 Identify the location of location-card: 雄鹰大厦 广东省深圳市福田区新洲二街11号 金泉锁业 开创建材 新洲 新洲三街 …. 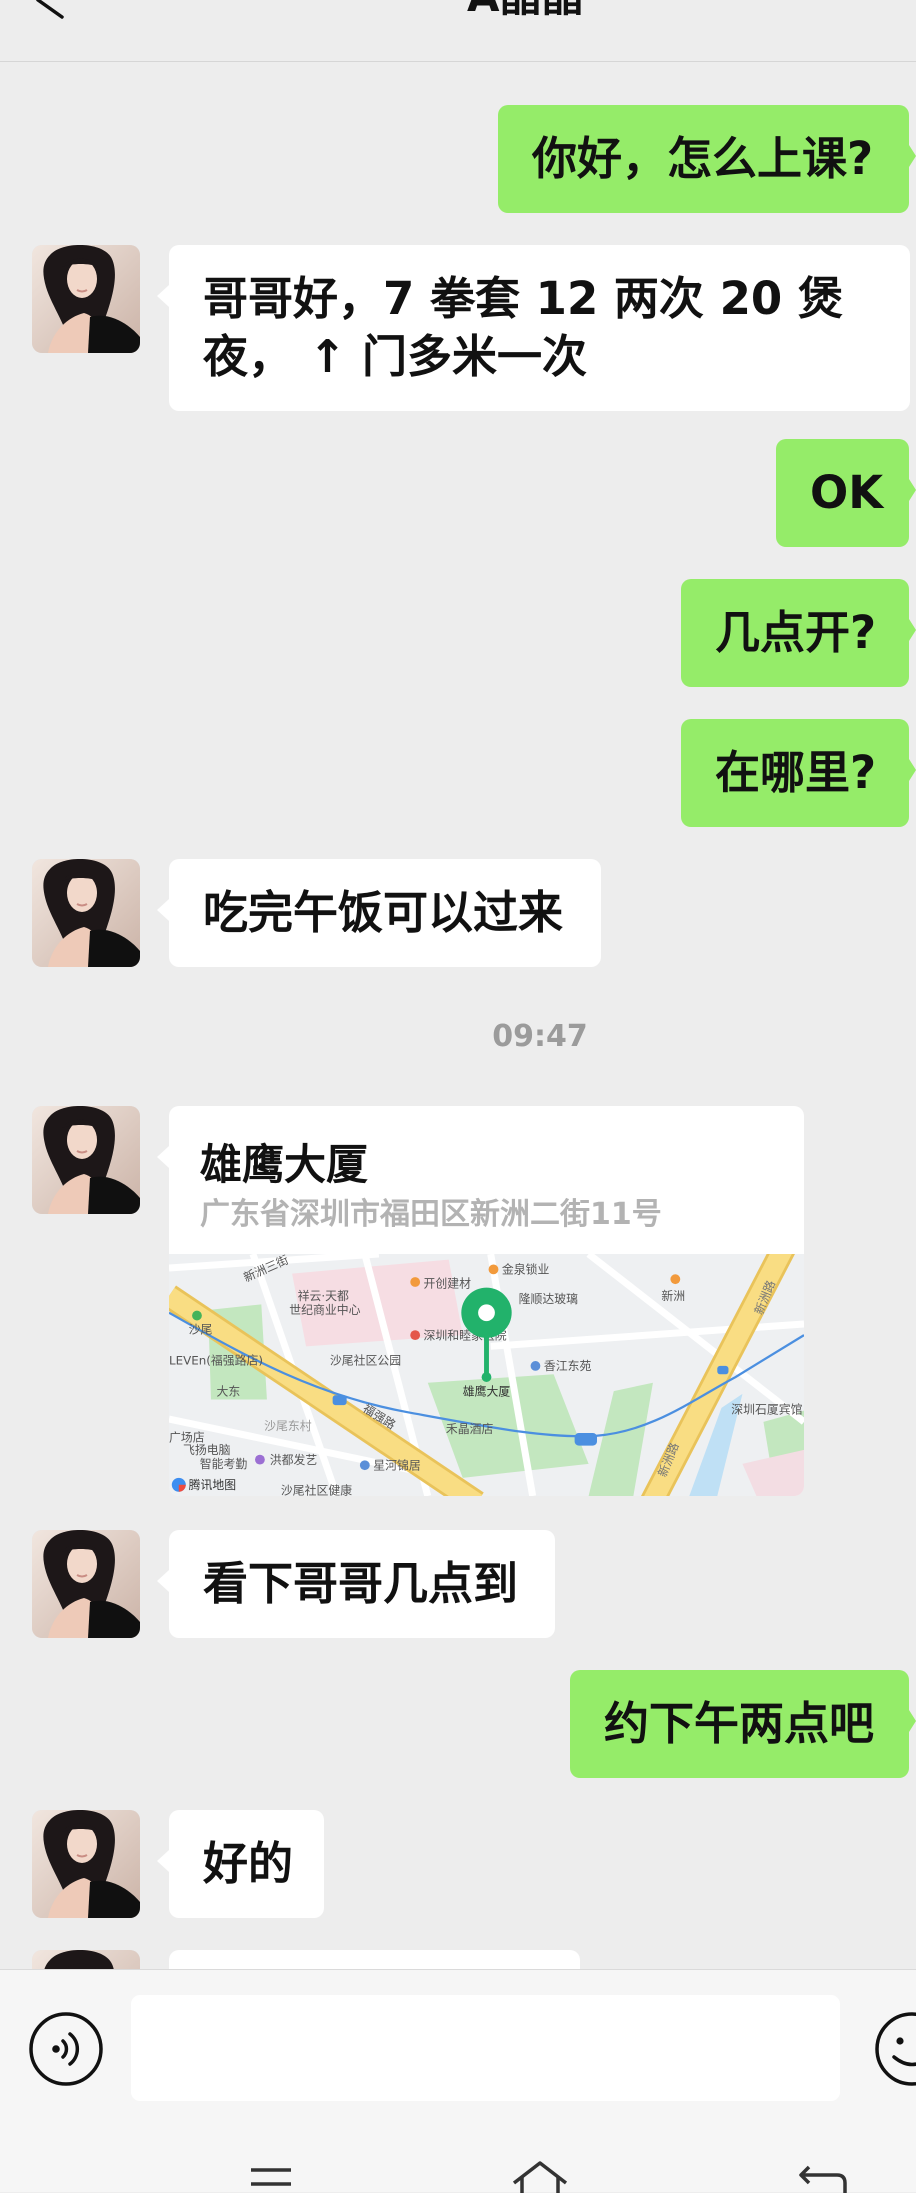
(480, 1301).